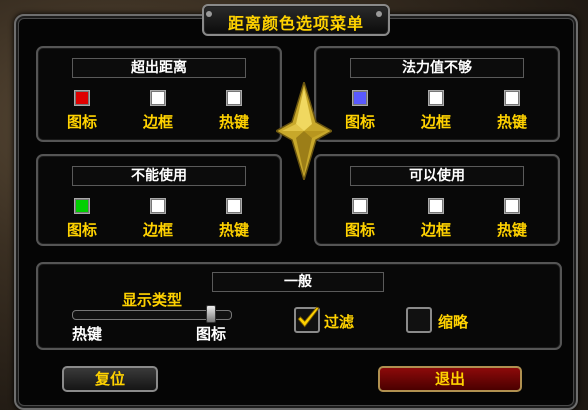 Image resolution: width=588 pixels, height=410 pixels. Describe the element at coordinates (211, 314) in the screenshot. I see `slider-thumb` at that location.